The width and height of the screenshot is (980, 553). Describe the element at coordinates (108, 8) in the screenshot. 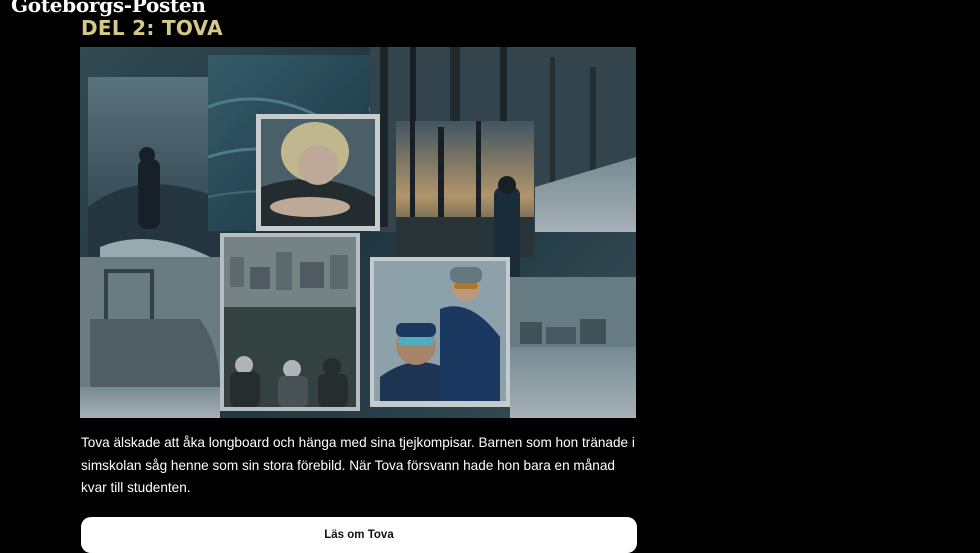

I see `site-logo: Göteborgs-Posten` at that location.